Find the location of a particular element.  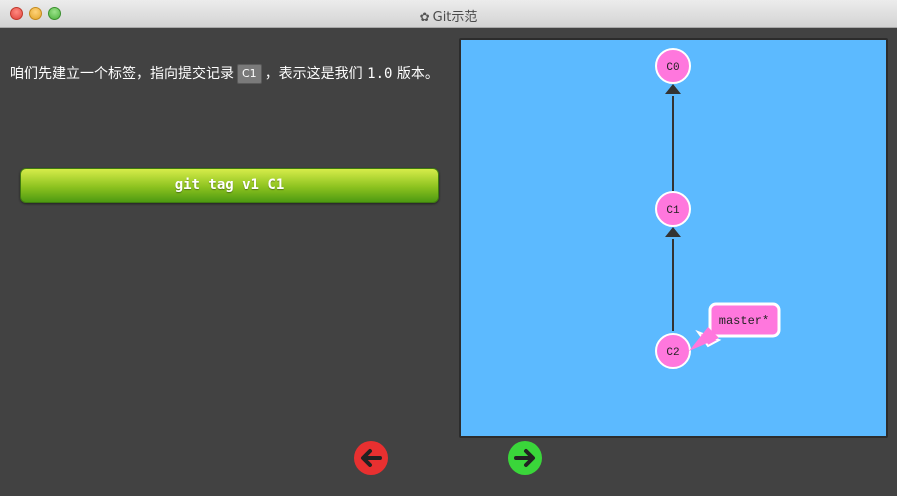

edge-arrow-c1 is located at coordinates (673, 232).